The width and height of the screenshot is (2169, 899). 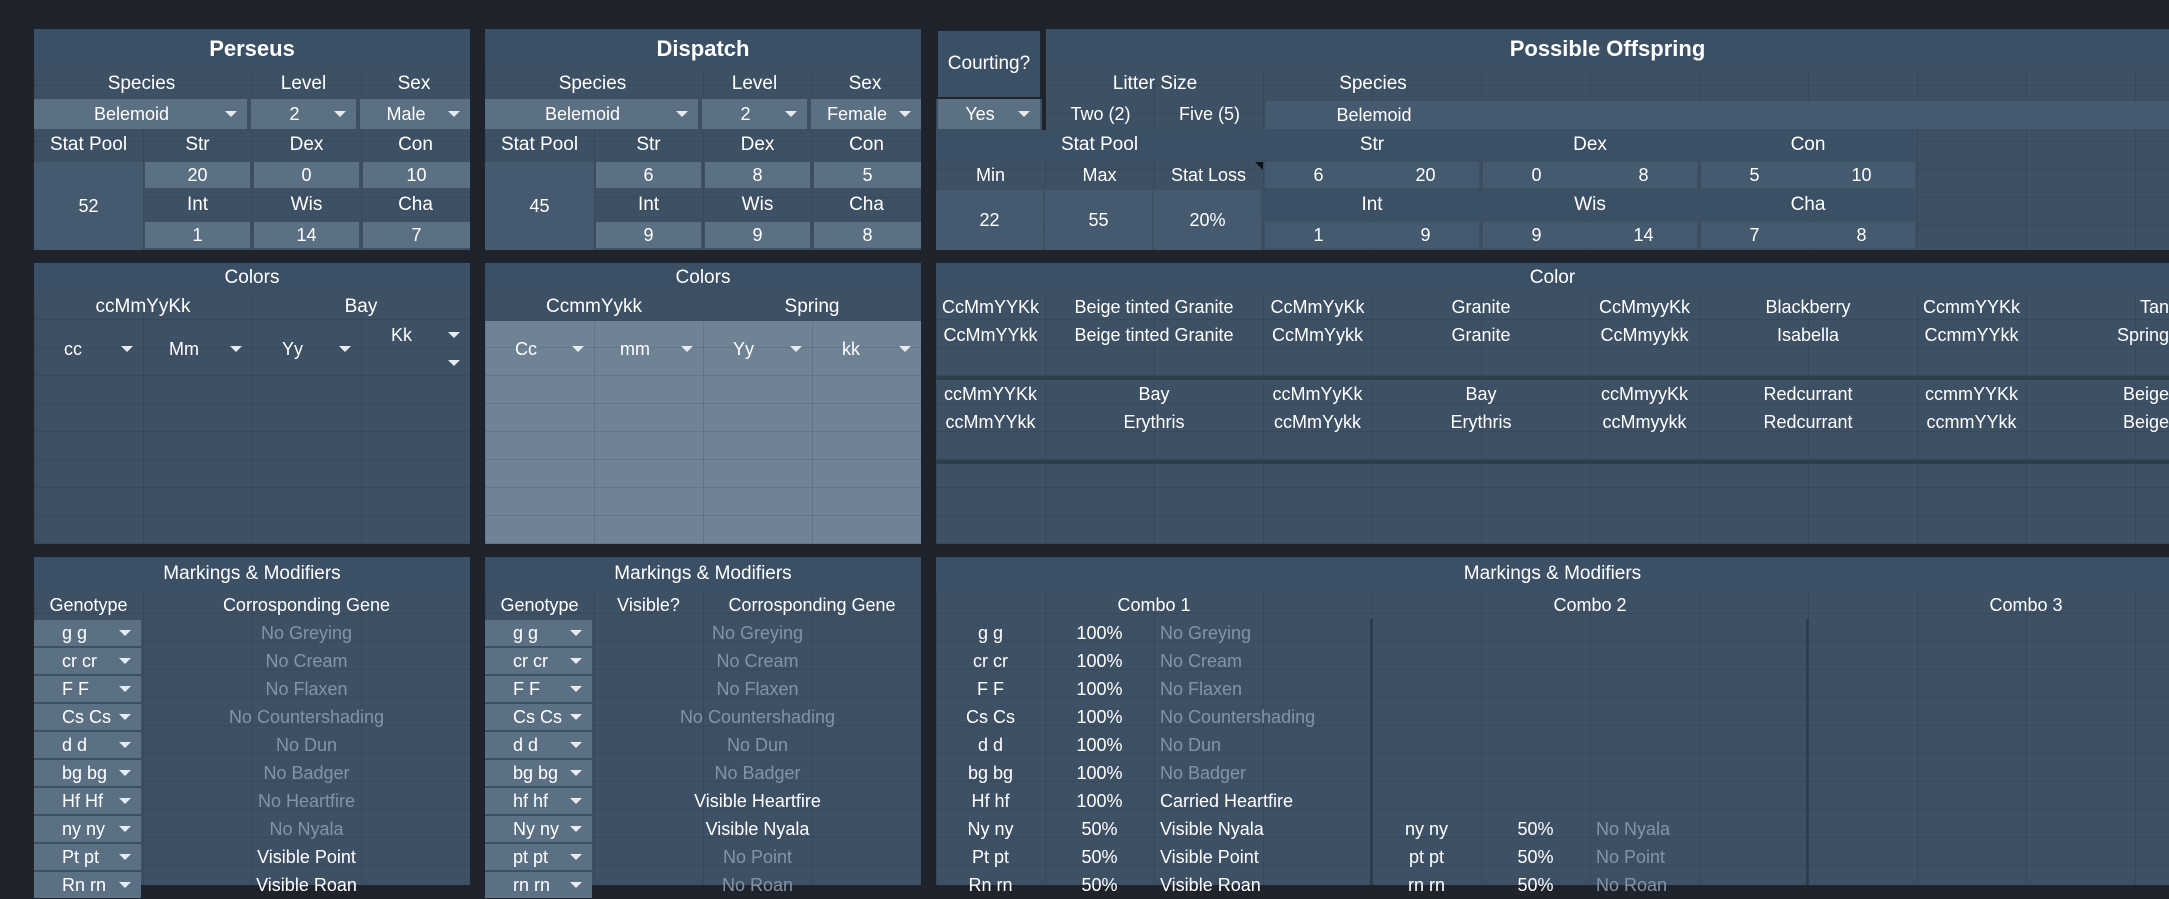 I want to click on courting-select: Yes, so click(x=989, y=114).